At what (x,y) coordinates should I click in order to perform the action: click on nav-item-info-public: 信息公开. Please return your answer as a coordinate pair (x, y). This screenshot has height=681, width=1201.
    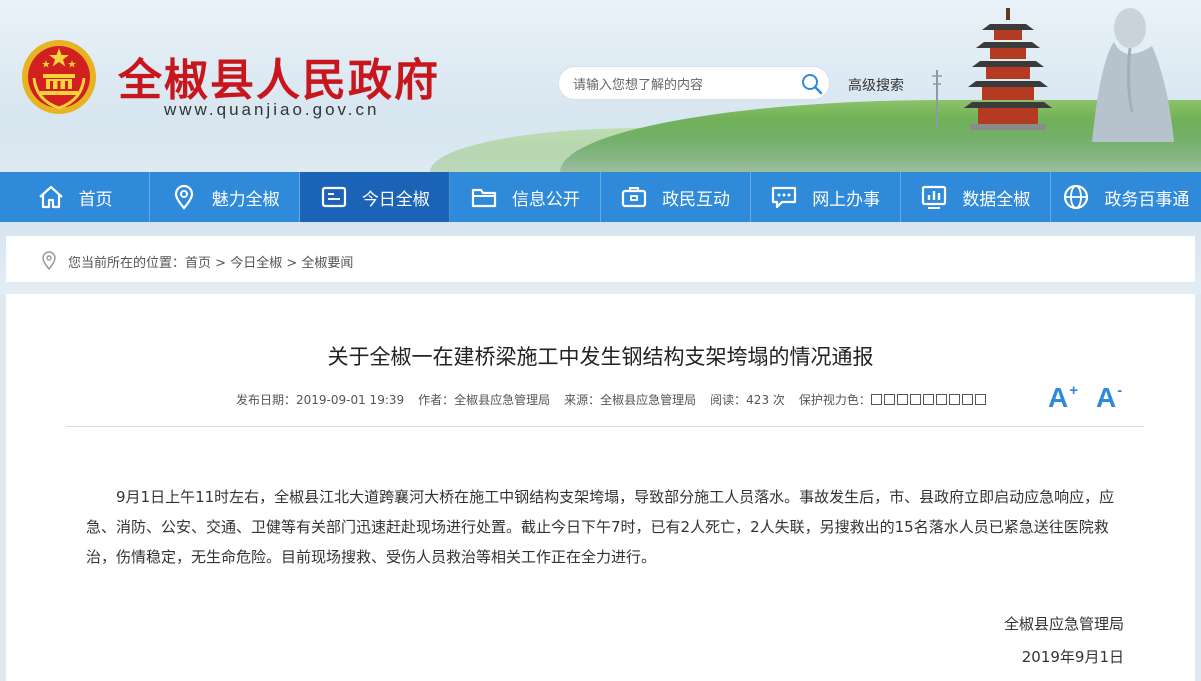
    Looking at the image, I should click on (525, 197).